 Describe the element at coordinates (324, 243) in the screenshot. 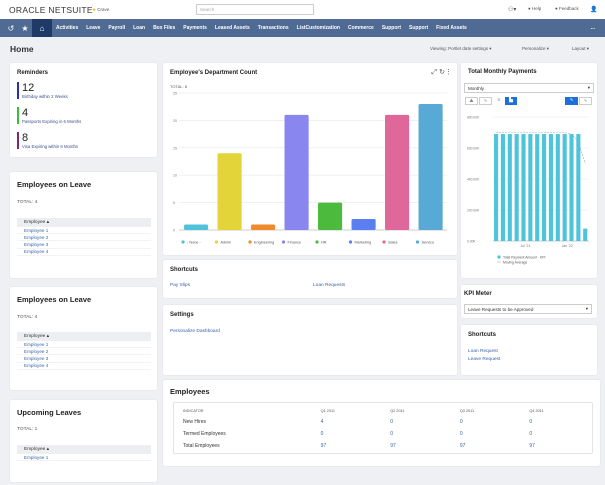

I see `legend-label: HR` at that location.